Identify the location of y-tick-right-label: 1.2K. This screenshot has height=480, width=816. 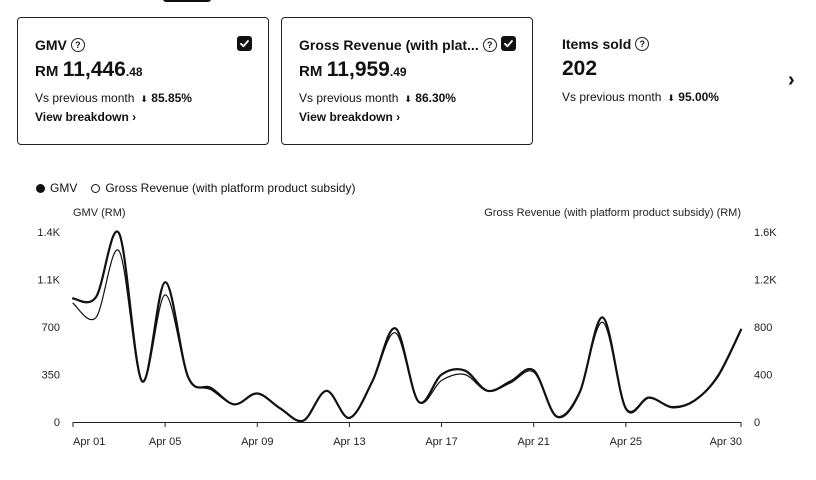
(765, 281).